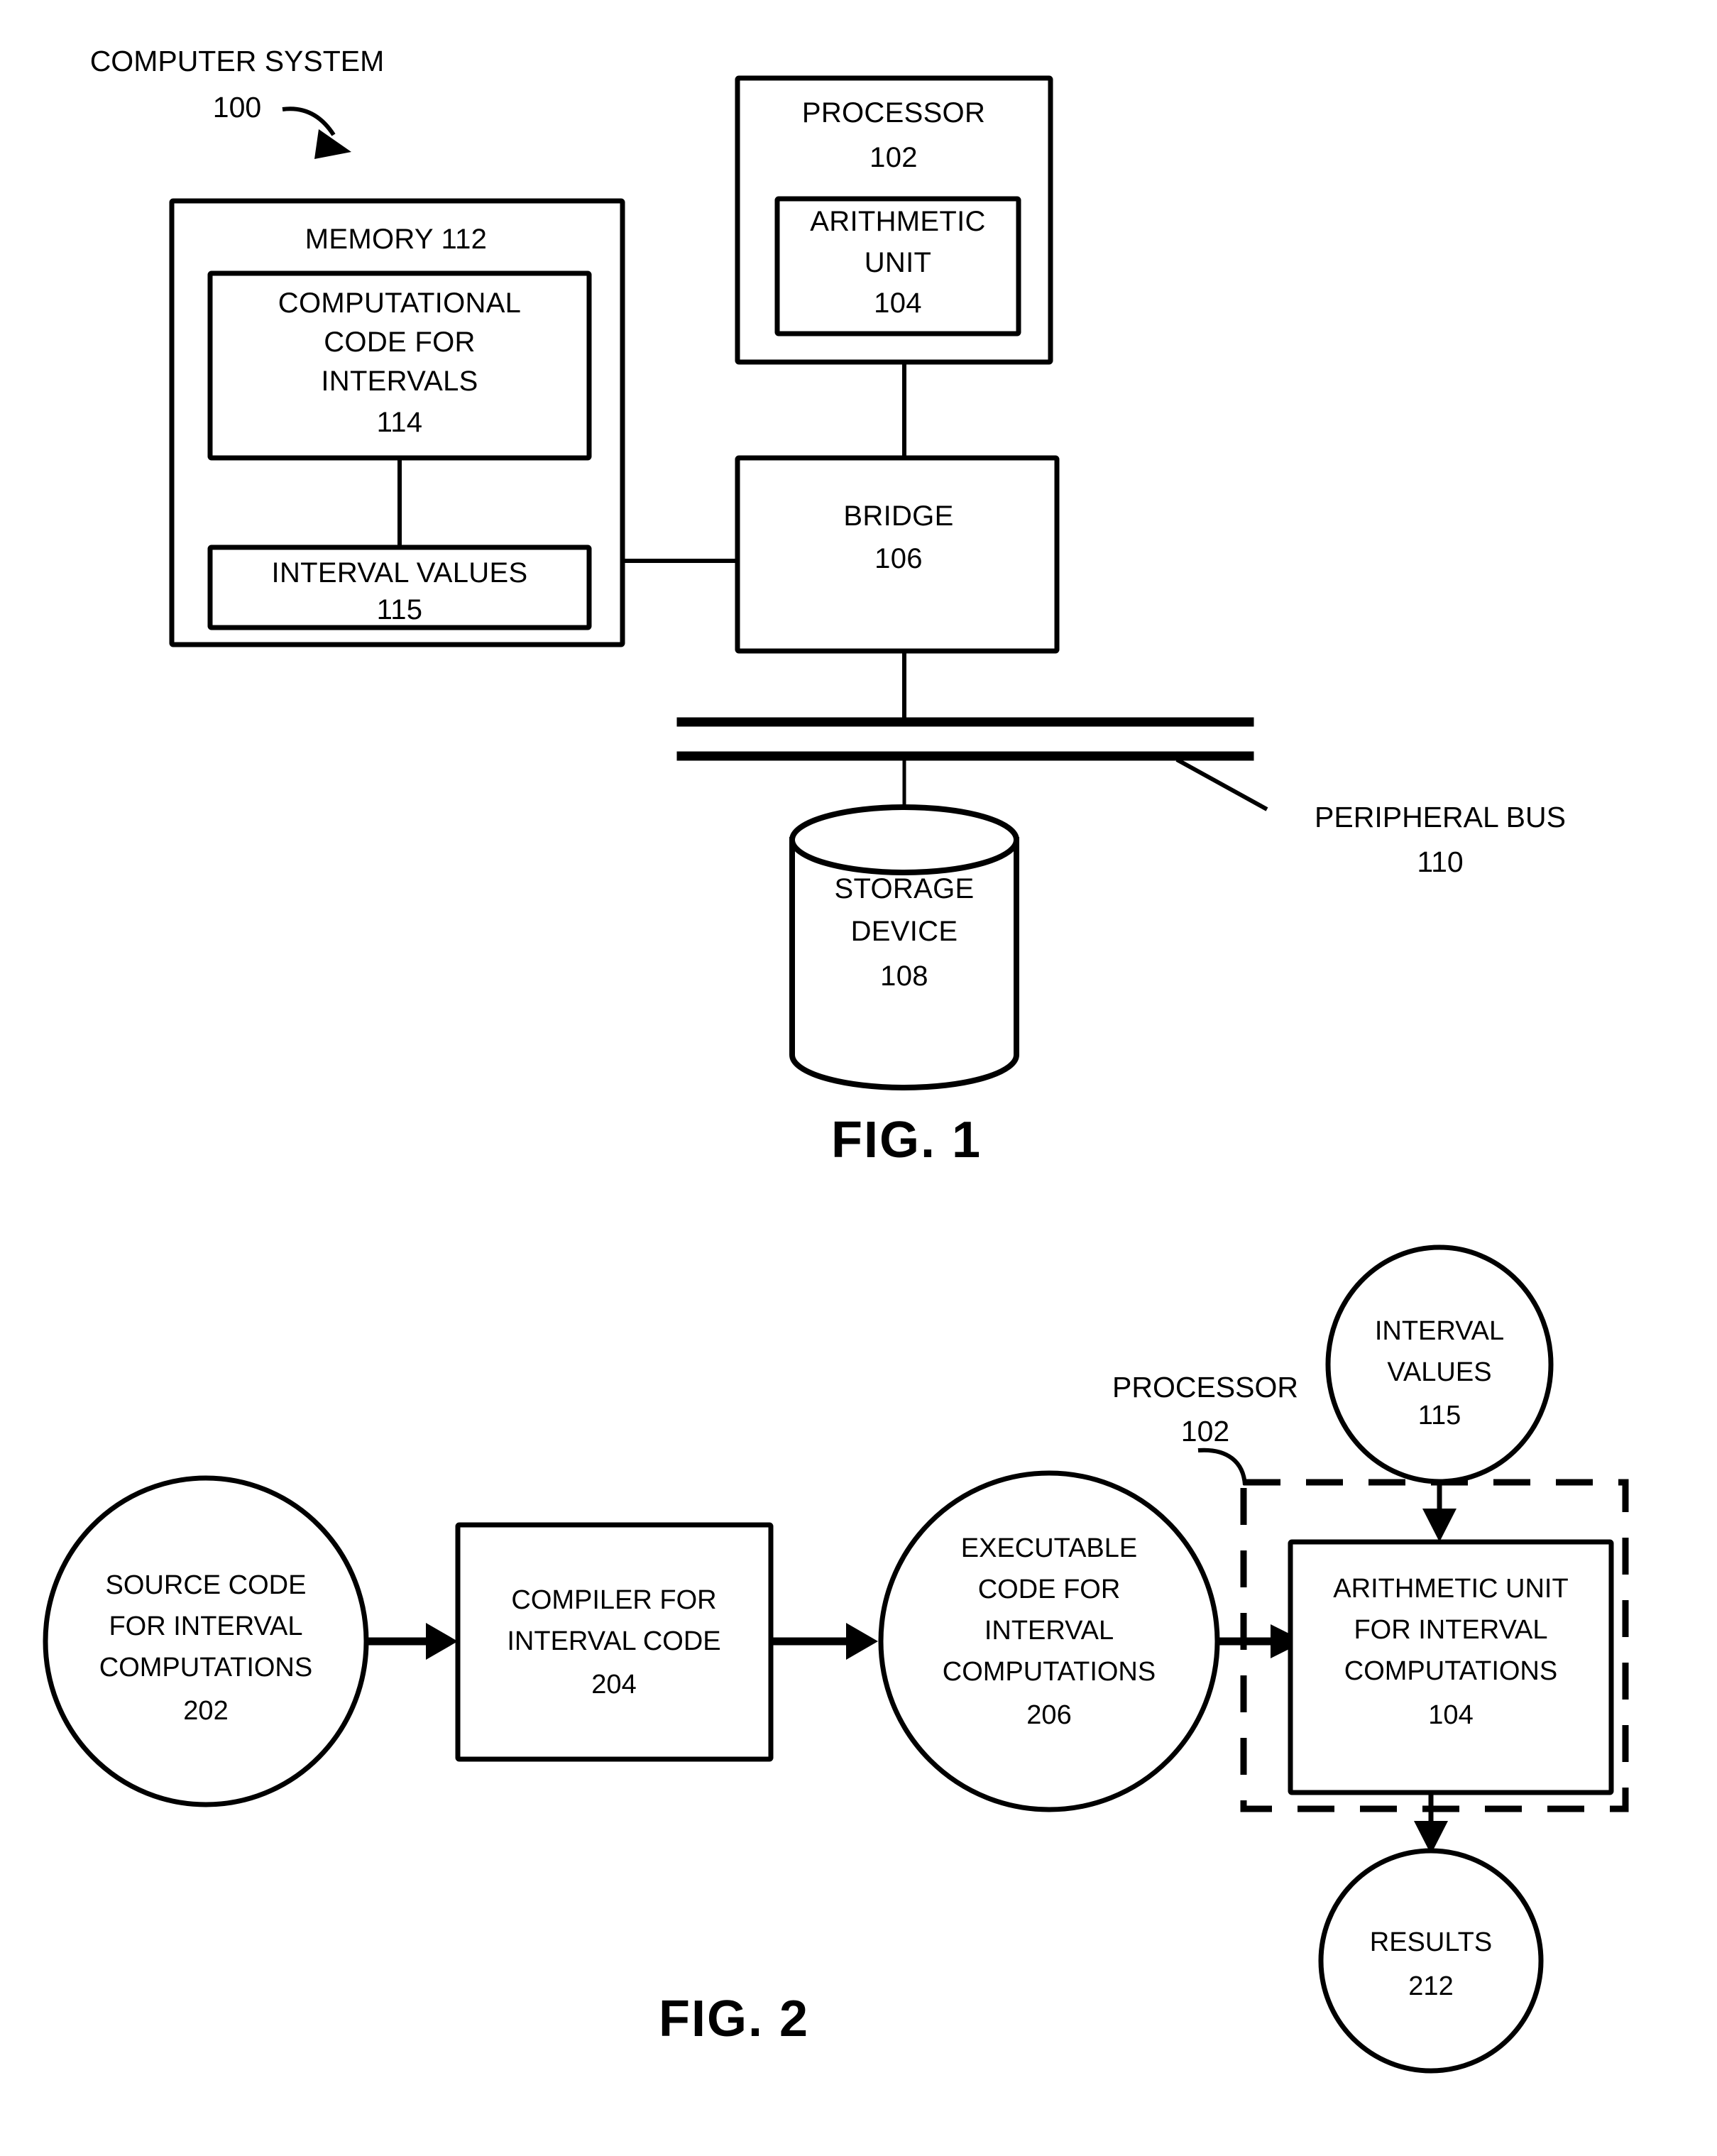 The height and width of the screenshot is (2156, 1717). What do you see at coordinates (1222, 1467) in the screenshot?
I see `processor-callout-leader-fig2` at bounding box center [1222, 1467].